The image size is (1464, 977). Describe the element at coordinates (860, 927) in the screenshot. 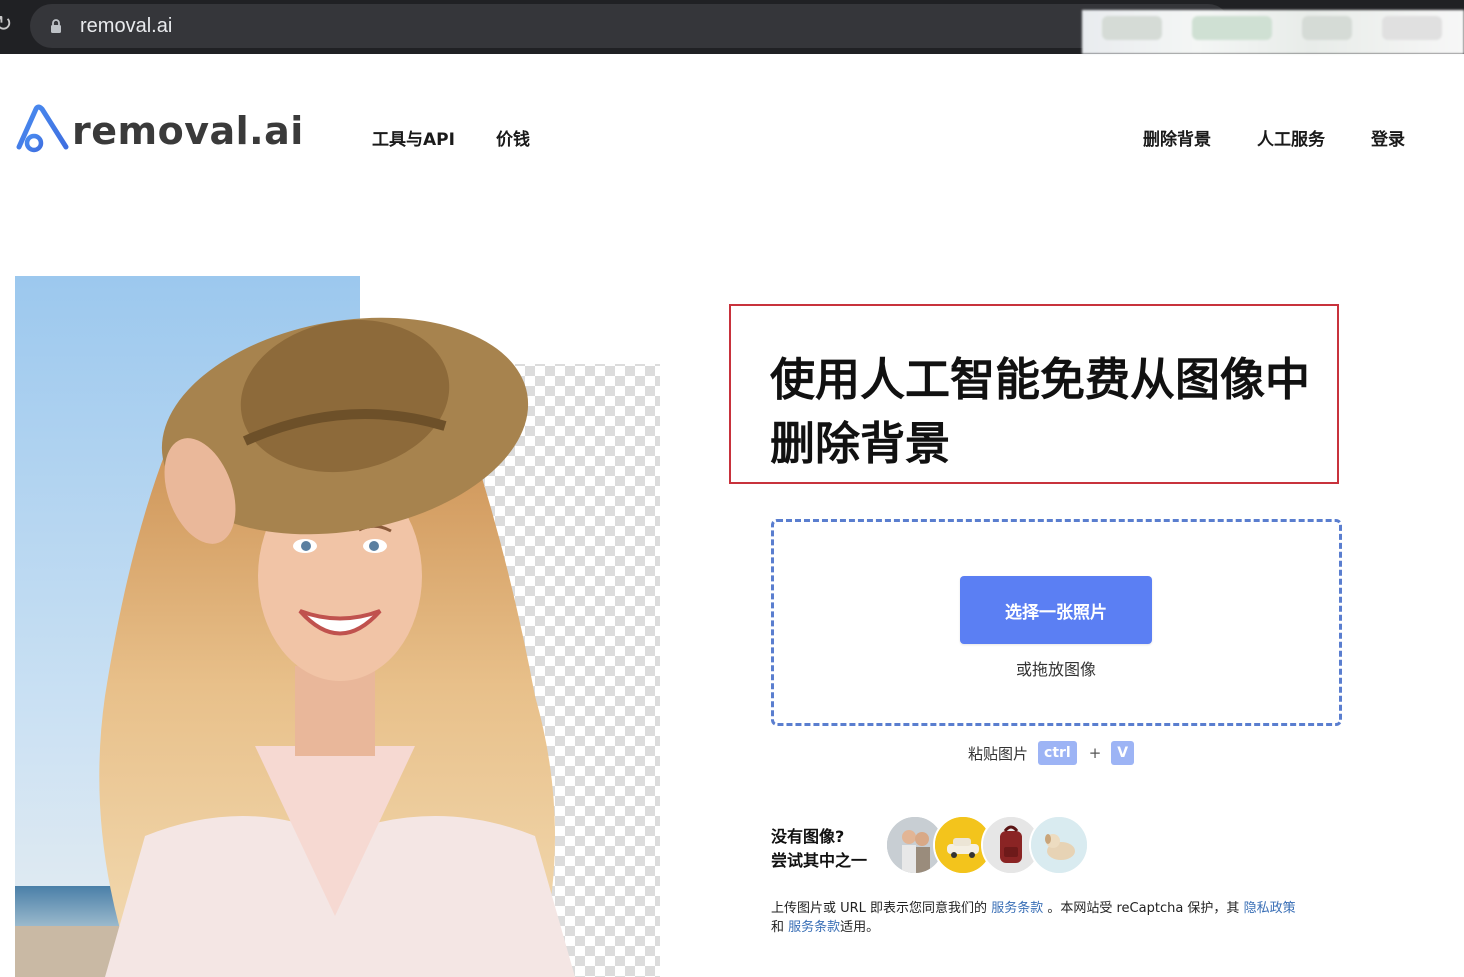

I see `legal-text-4: 适用。` at that location.